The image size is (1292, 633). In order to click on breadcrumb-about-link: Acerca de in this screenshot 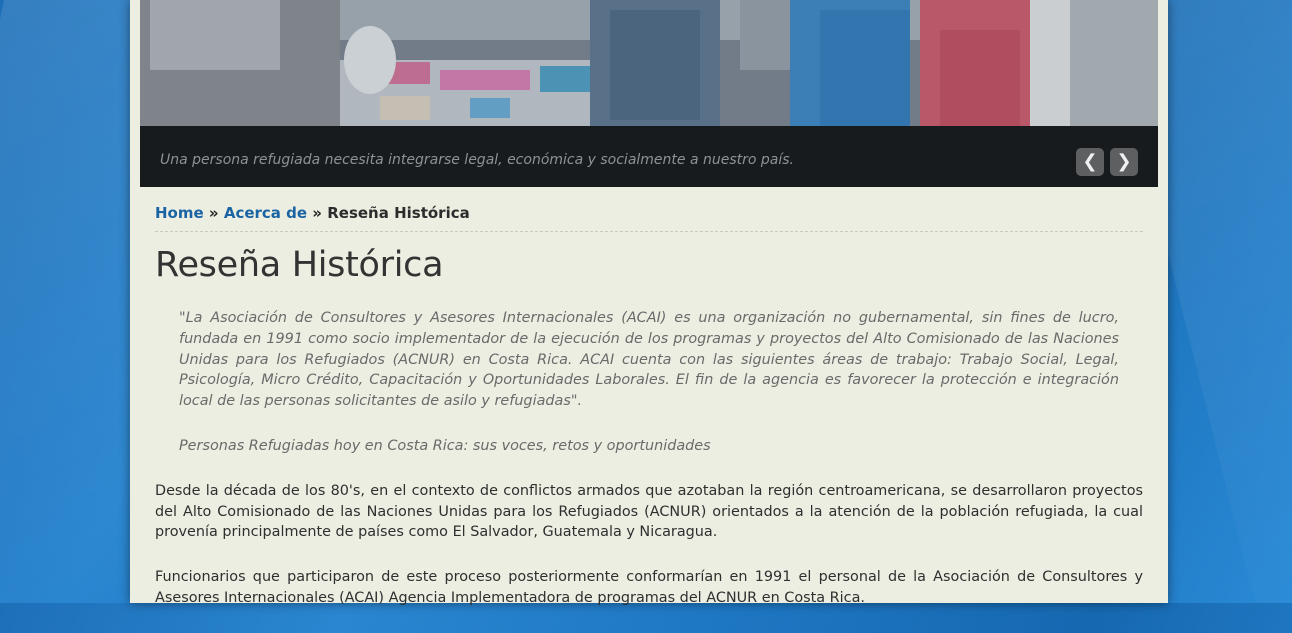, I will do `click(265, 213)`.